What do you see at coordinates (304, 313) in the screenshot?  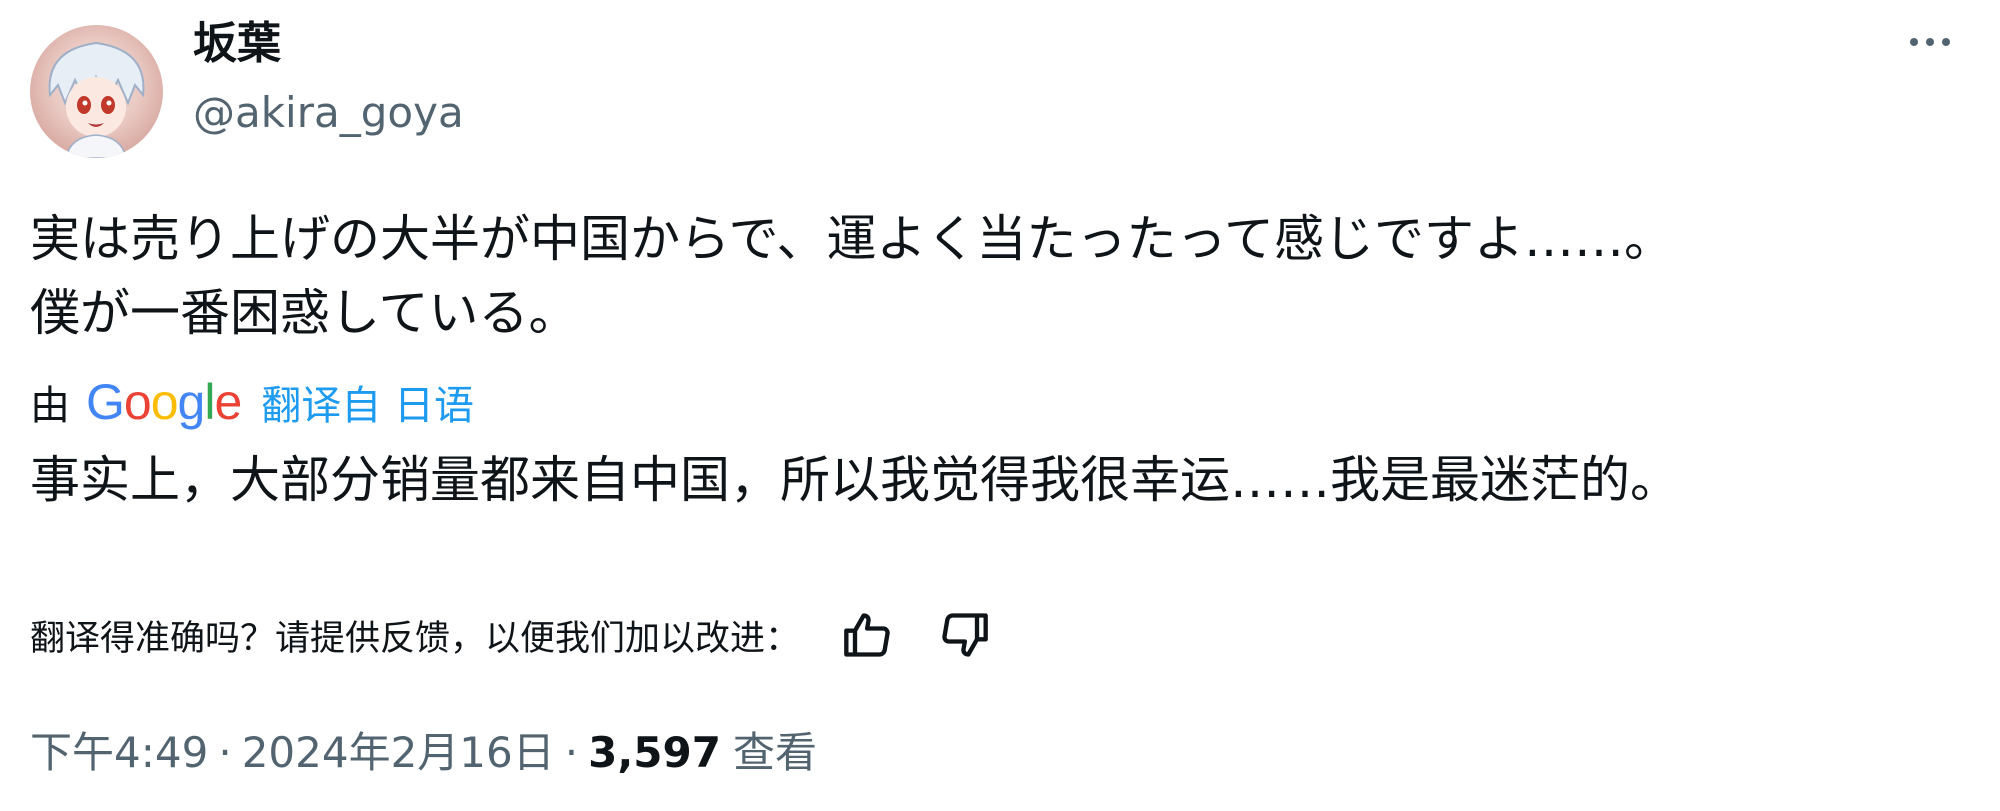 I see `tweet-line: 僕が一番困惑している。` at bounding box center [304, 313].